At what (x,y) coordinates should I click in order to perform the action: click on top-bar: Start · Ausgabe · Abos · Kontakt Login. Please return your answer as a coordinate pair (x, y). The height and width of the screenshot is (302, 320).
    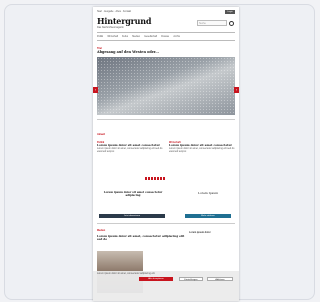
    Looking at the image, I should click on (166, 12).